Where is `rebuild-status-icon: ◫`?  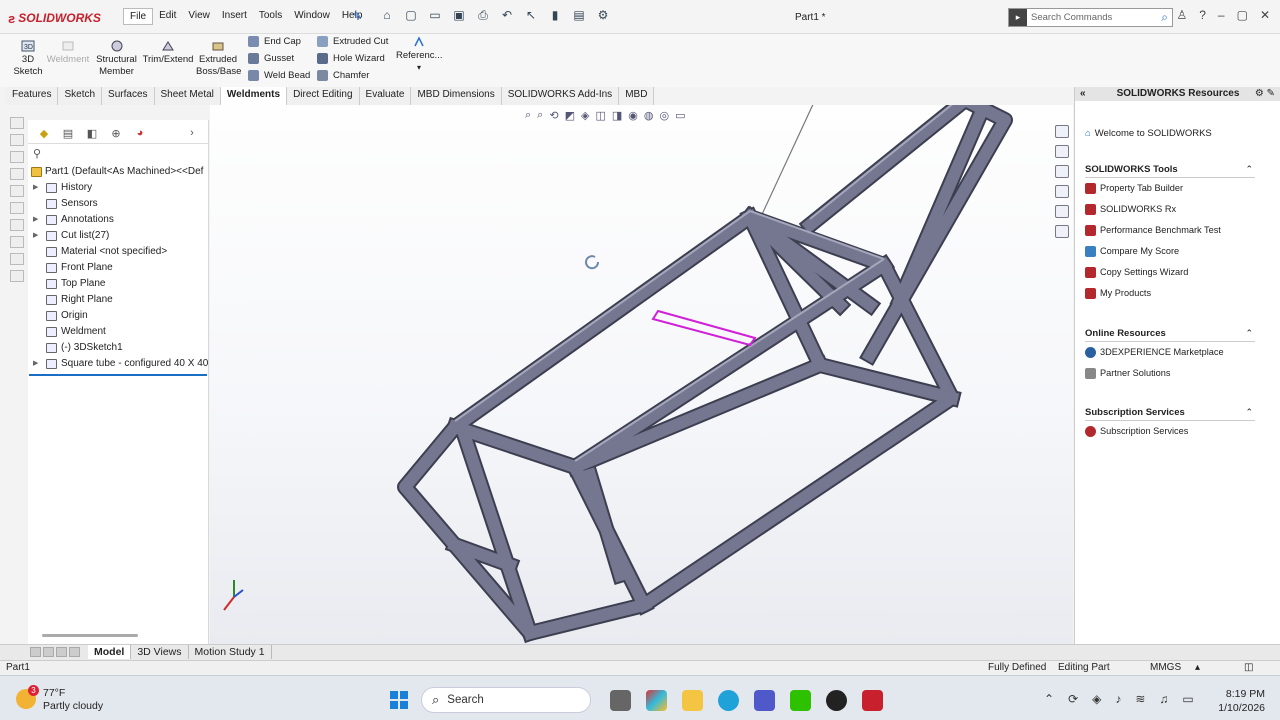 rebuild-status-icon: ◫ is located at coordinates (1248, 667).